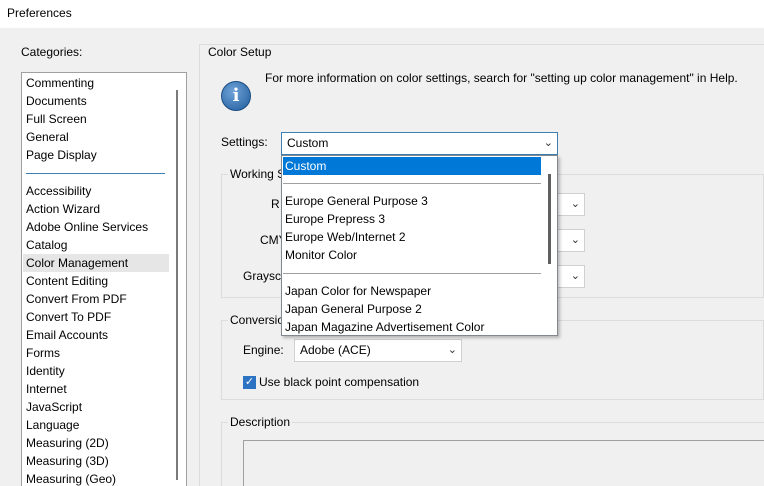 The image size is (764, 486). Describe the element at coordinates (275, 204) in the screenshot. I see `rgb-label: R` at that location.